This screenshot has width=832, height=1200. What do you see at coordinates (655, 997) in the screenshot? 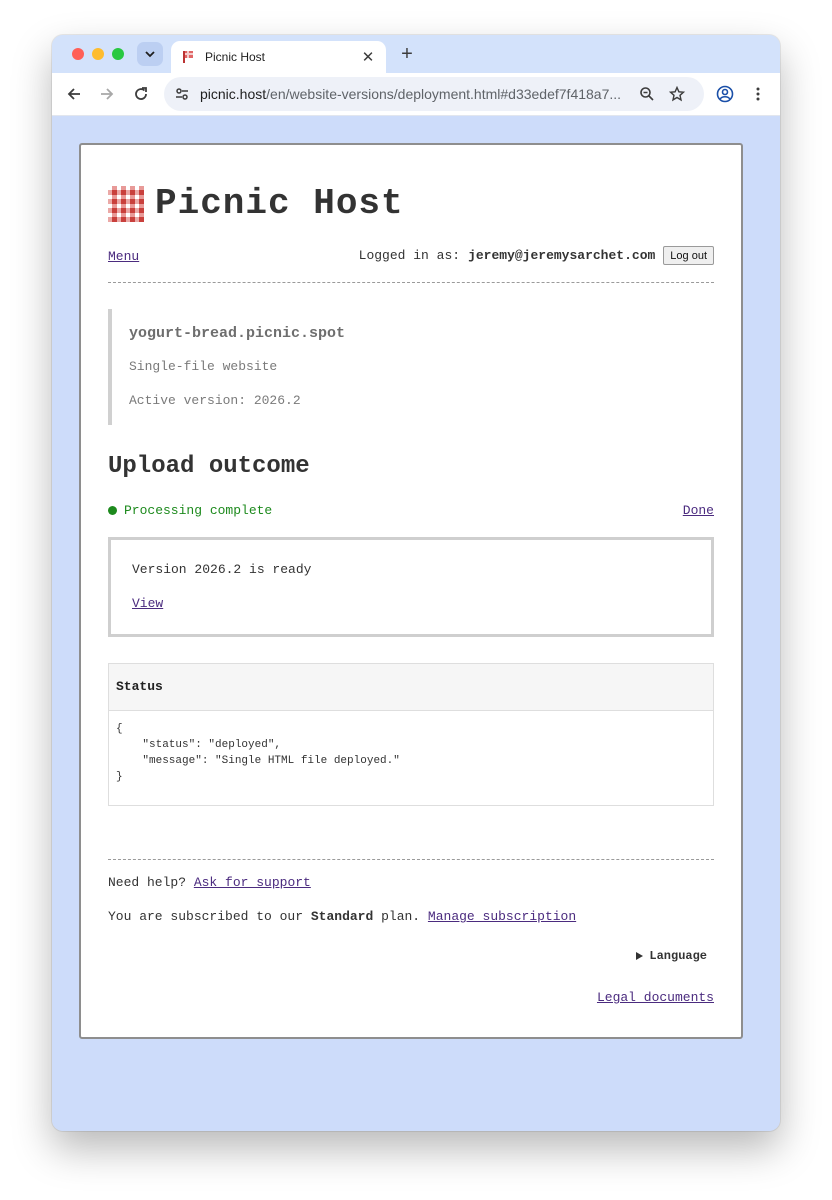
I see `legal-link: Legal documents` at bounding box center [655, 997].